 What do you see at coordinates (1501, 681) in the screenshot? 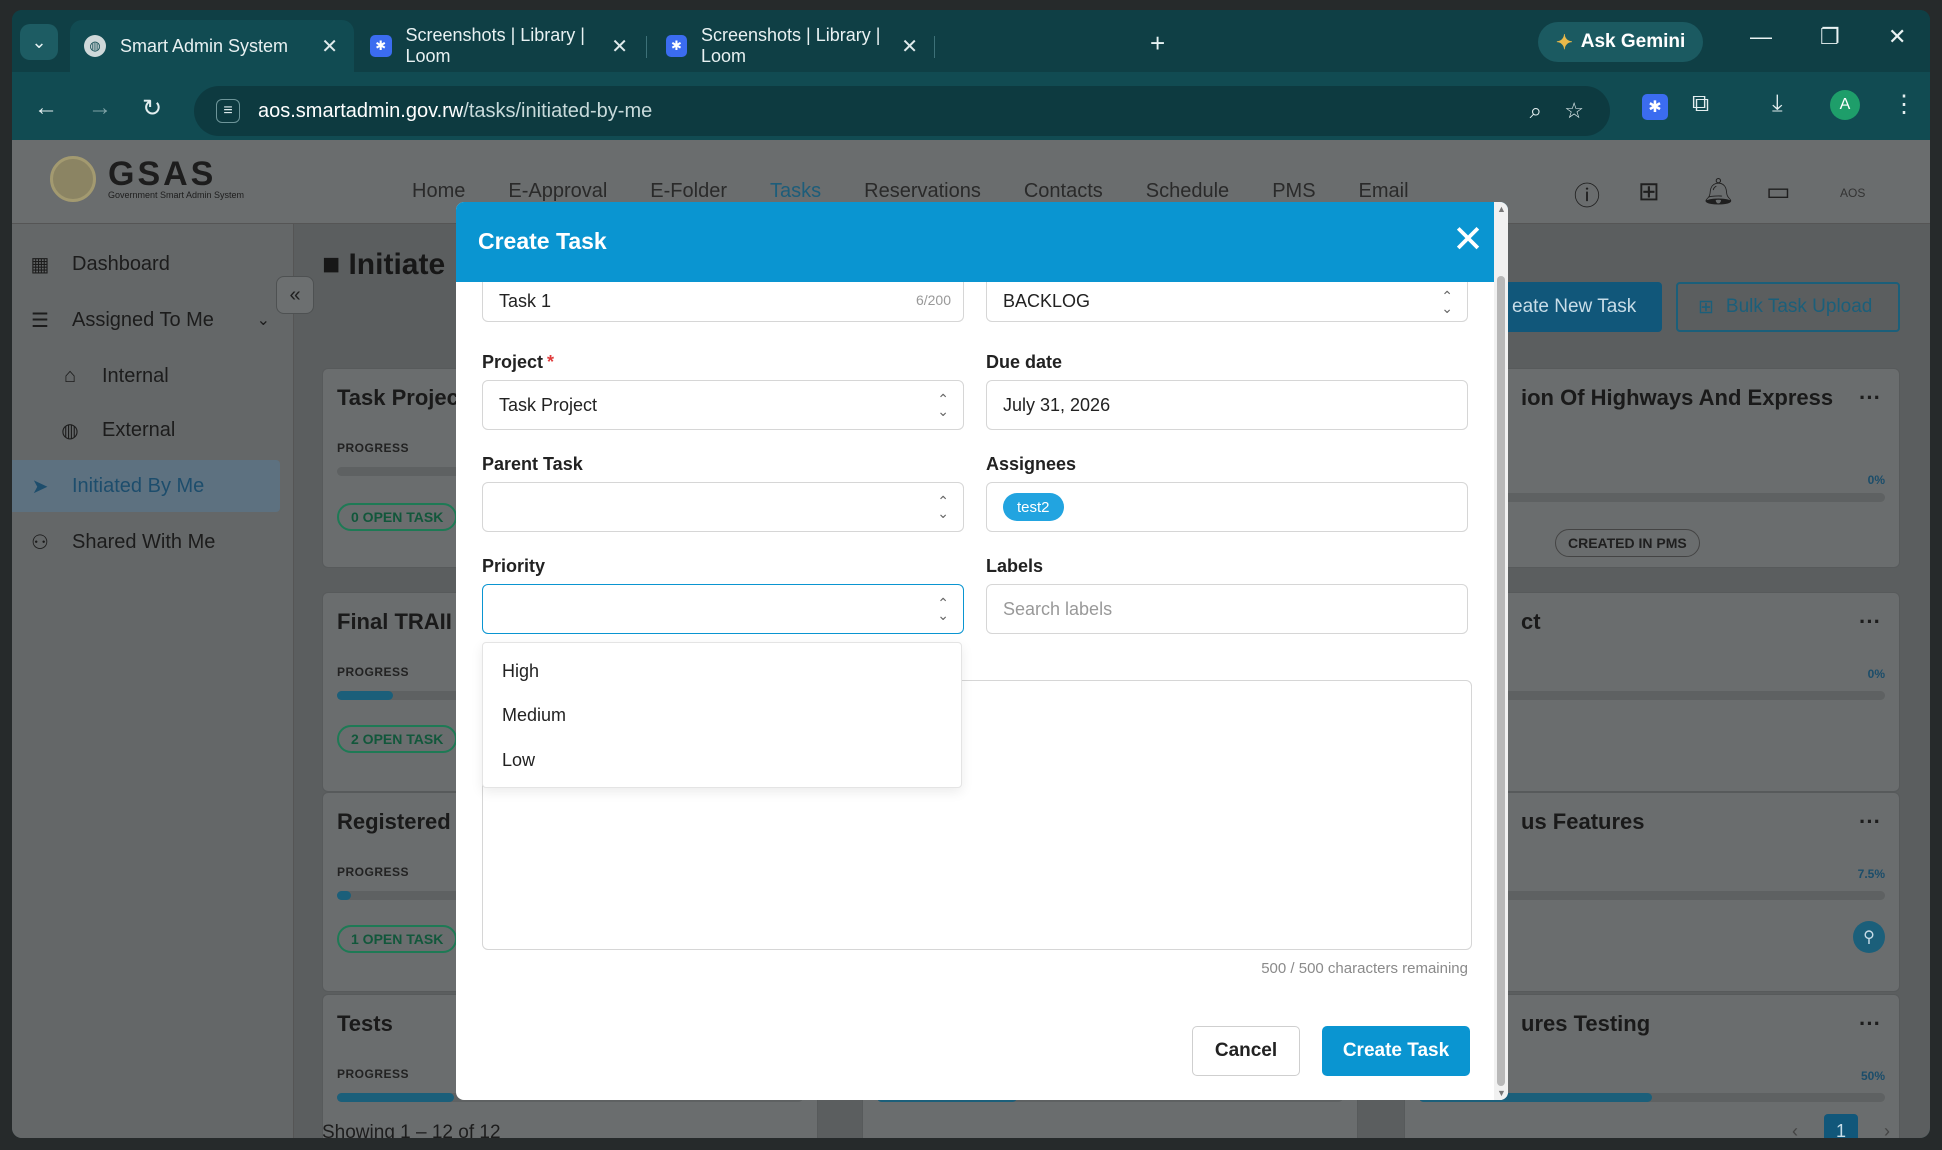
I see `scroll-thumb` at bounding box center [1501, 681].